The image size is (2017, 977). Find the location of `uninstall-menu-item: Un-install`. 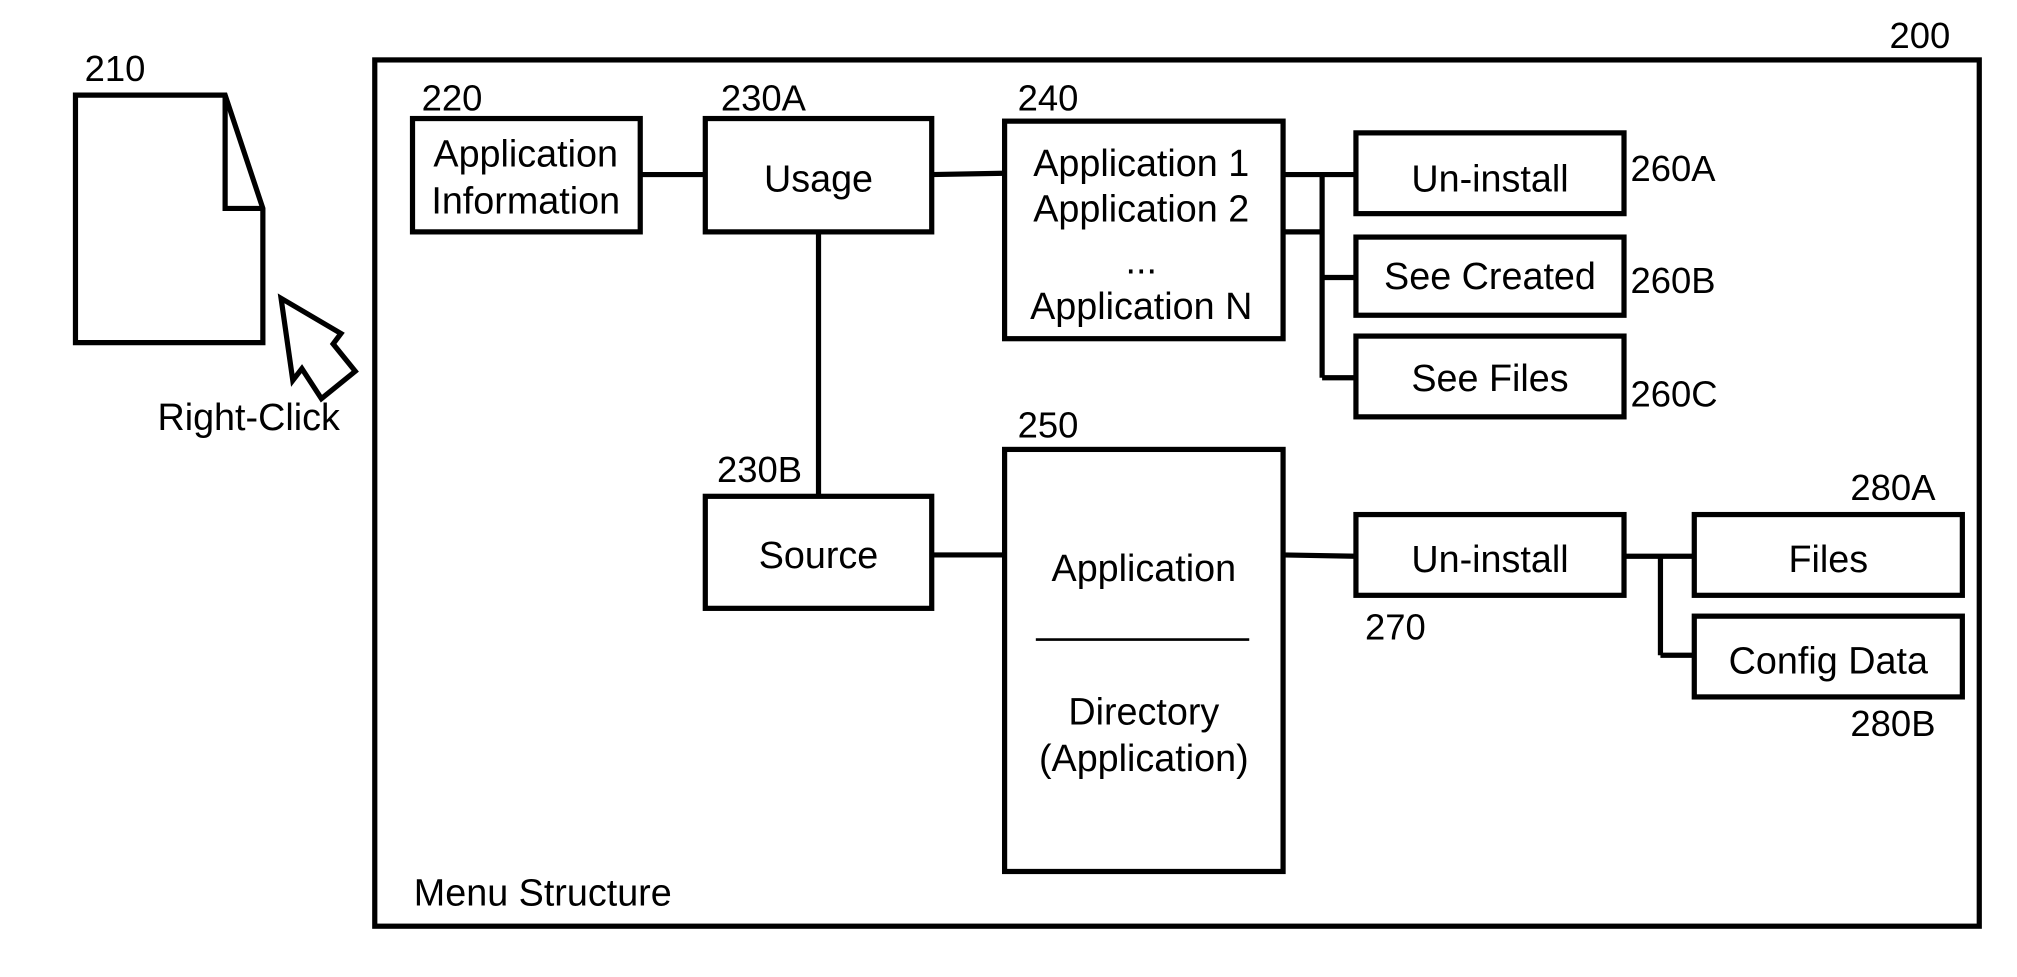

uninstall-menu-item: Un-install is located at coordinates (1490, 173).